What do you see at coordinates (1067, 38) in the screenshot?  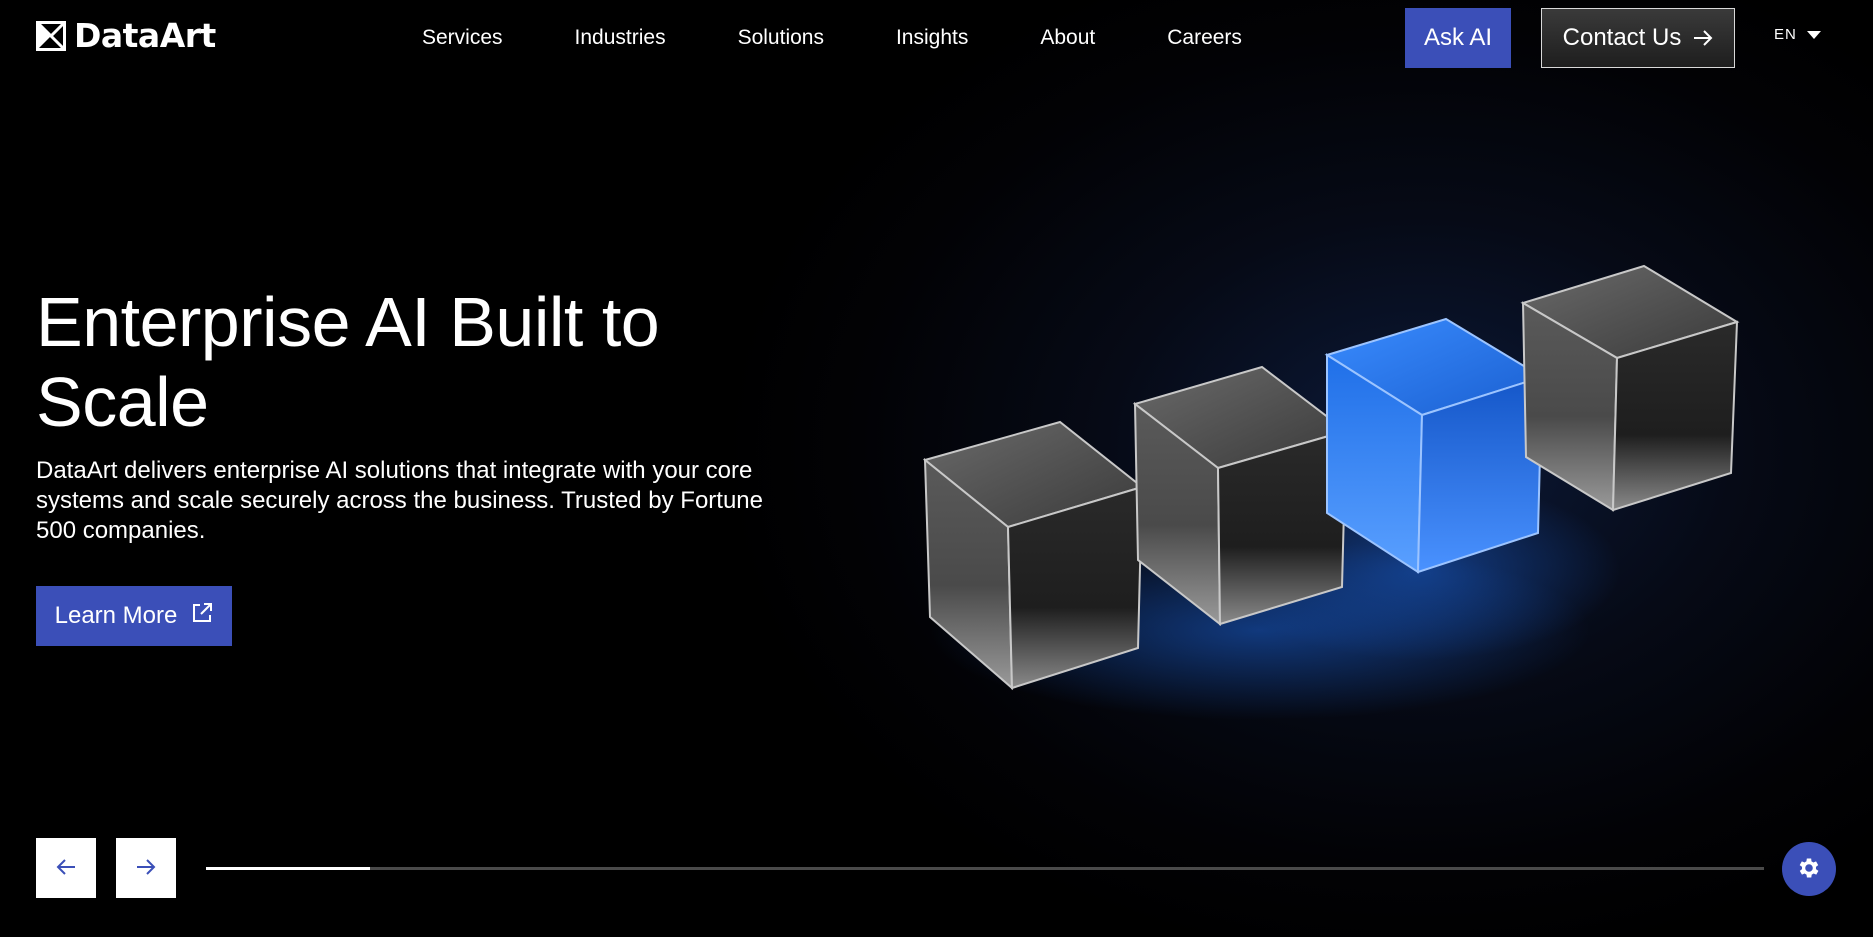 I see `nav-item-about: About` at bounding box center [1067, 38].